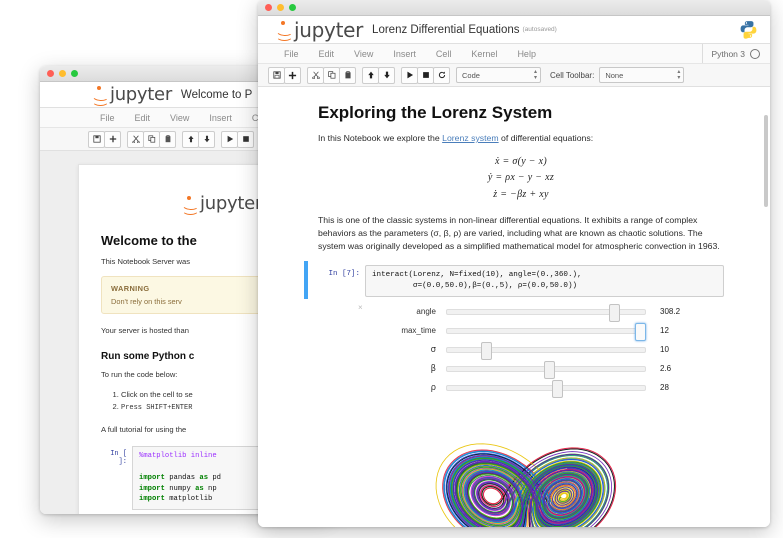  Describe the element at coordinates (329, 29) in the screenshot. I see `jupyter-wordmark: jupyter` at that location.